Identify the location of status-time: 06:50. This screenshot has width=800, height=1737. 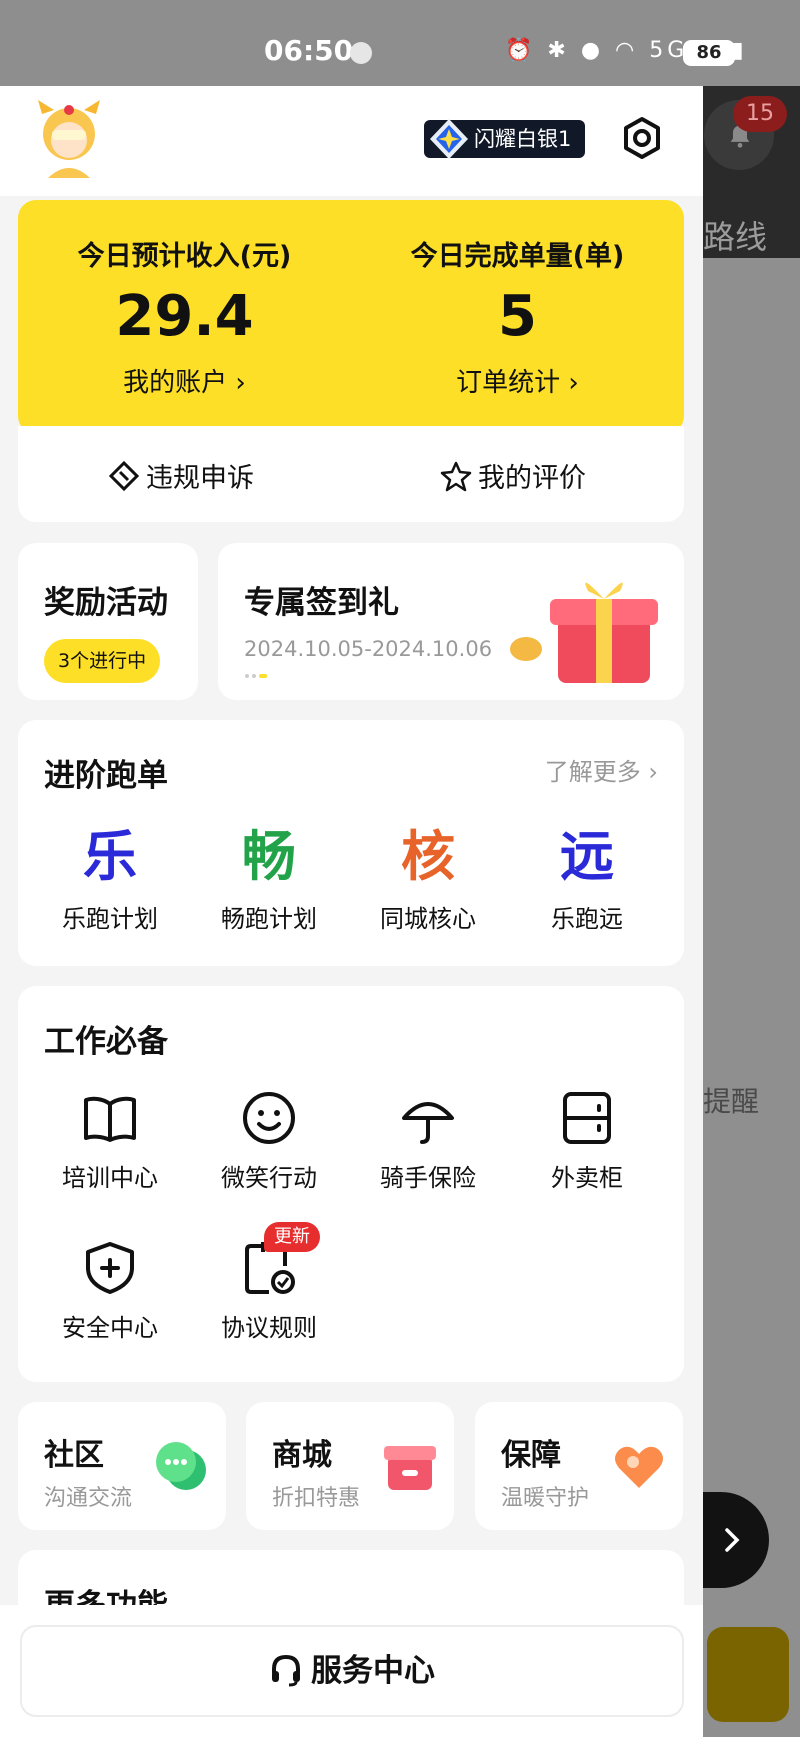
(309, 50).